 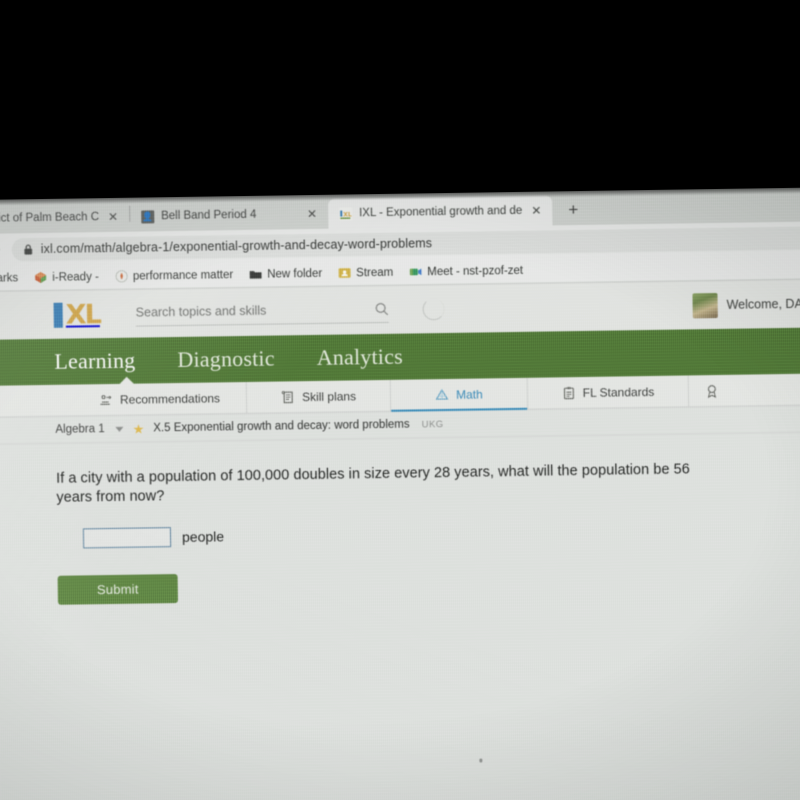 I want to click on bookmark-label: i-Ready -, so click(x=75, y=277).